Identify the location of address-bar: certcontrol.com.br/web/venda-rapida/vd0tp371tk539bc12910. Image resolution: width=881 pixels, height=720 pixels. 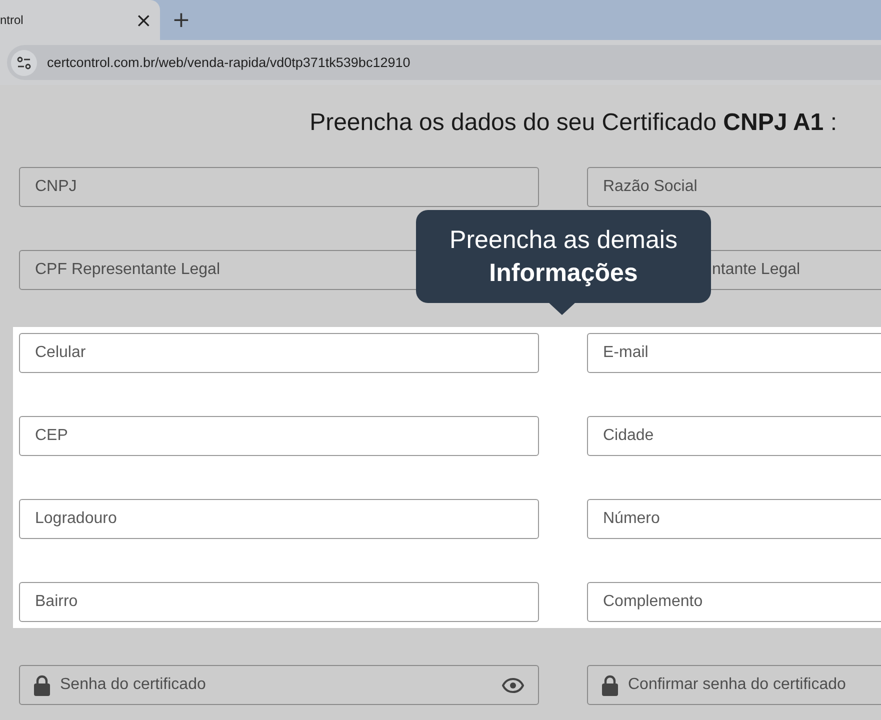
(444, 62).